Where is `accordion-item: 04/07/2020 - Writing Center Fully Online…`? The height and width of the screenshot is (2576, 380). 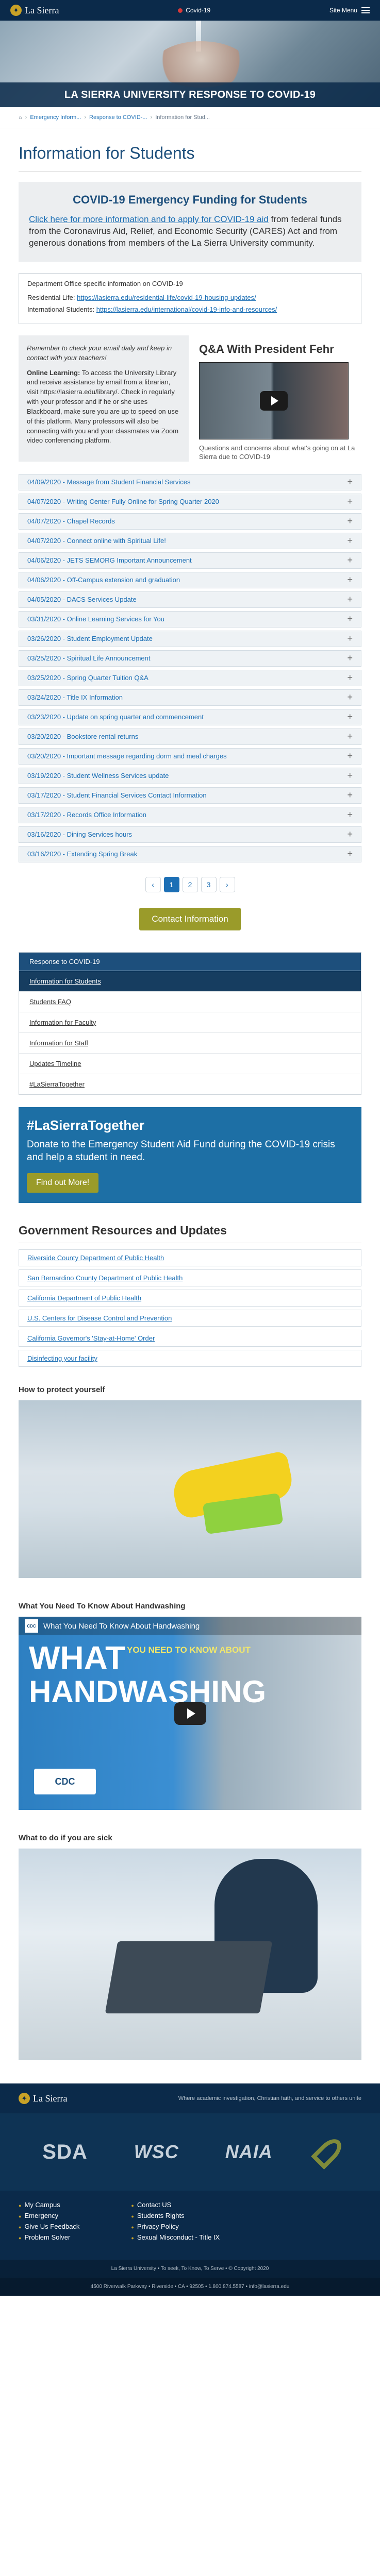 accordion-item: 04/07/2020 - Writing Center Fully Online… is located at coordinates (190, 501).